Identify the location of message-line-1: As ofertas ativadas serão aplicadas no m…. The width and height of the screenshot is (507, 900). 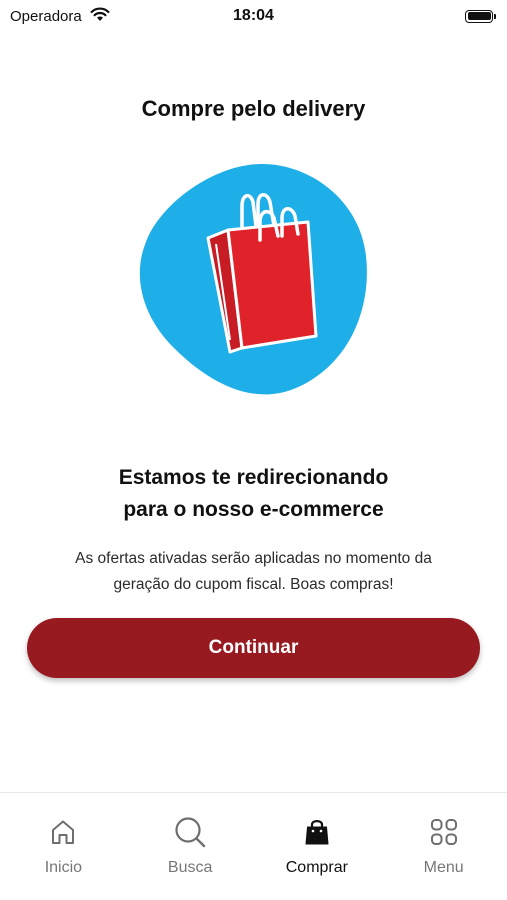
(253, 558).